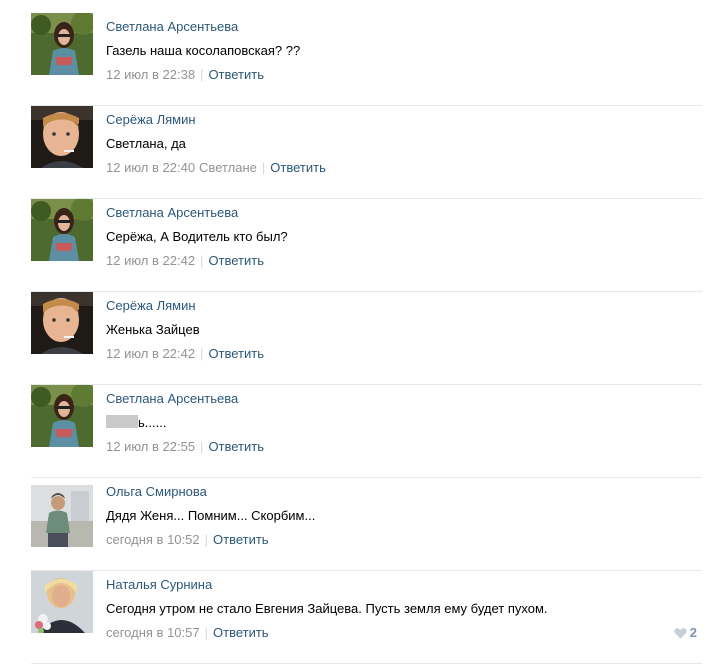  Describe the element at coordinates (150, 446) in the screenshot. I see `comment-time: 12 июл в 22:55` at that location.